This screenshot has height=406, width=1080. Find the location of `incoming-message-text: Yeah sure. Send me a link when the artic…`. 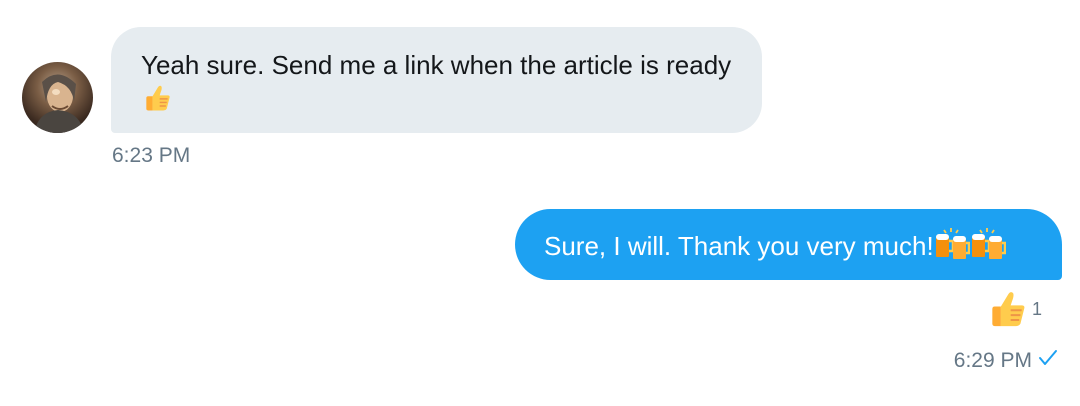

incoming-message-text: Yeah sure. Send me a link when the artic… is located at coordinates (436, 65).